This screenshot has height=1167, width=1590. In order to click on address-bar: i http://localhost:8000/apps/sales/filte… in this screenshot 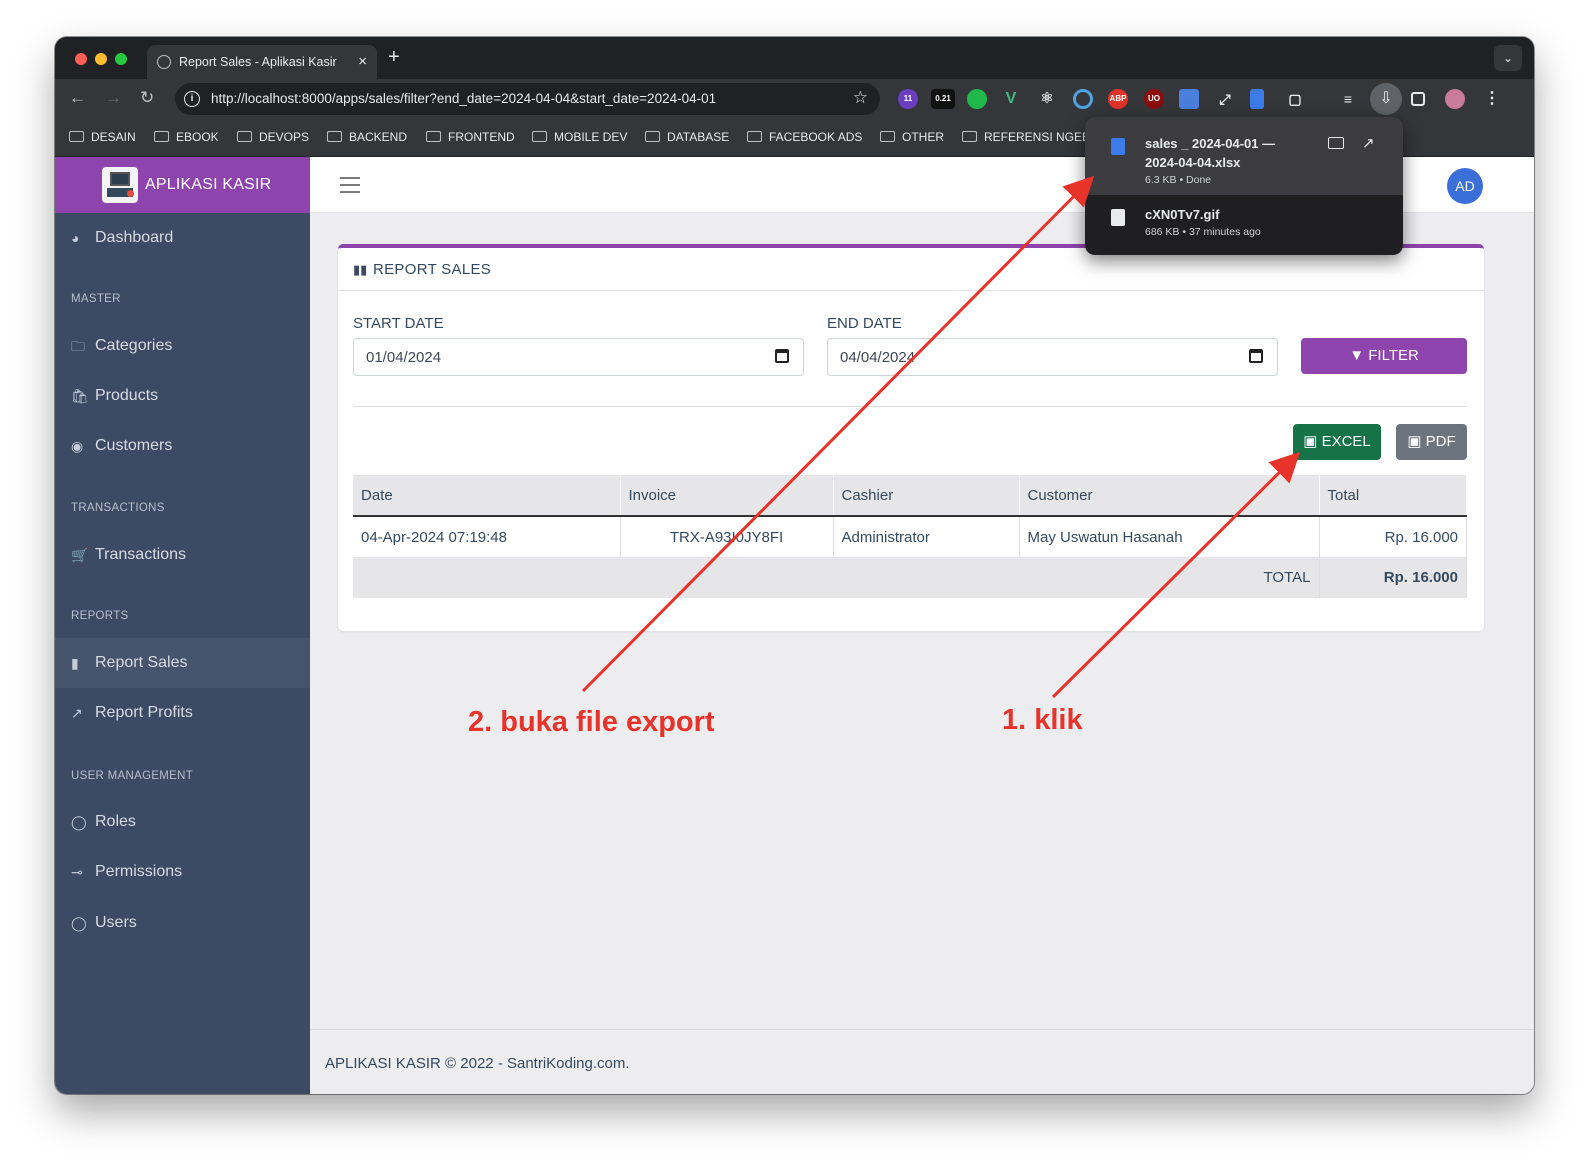, I will do `click(527, 99)`.